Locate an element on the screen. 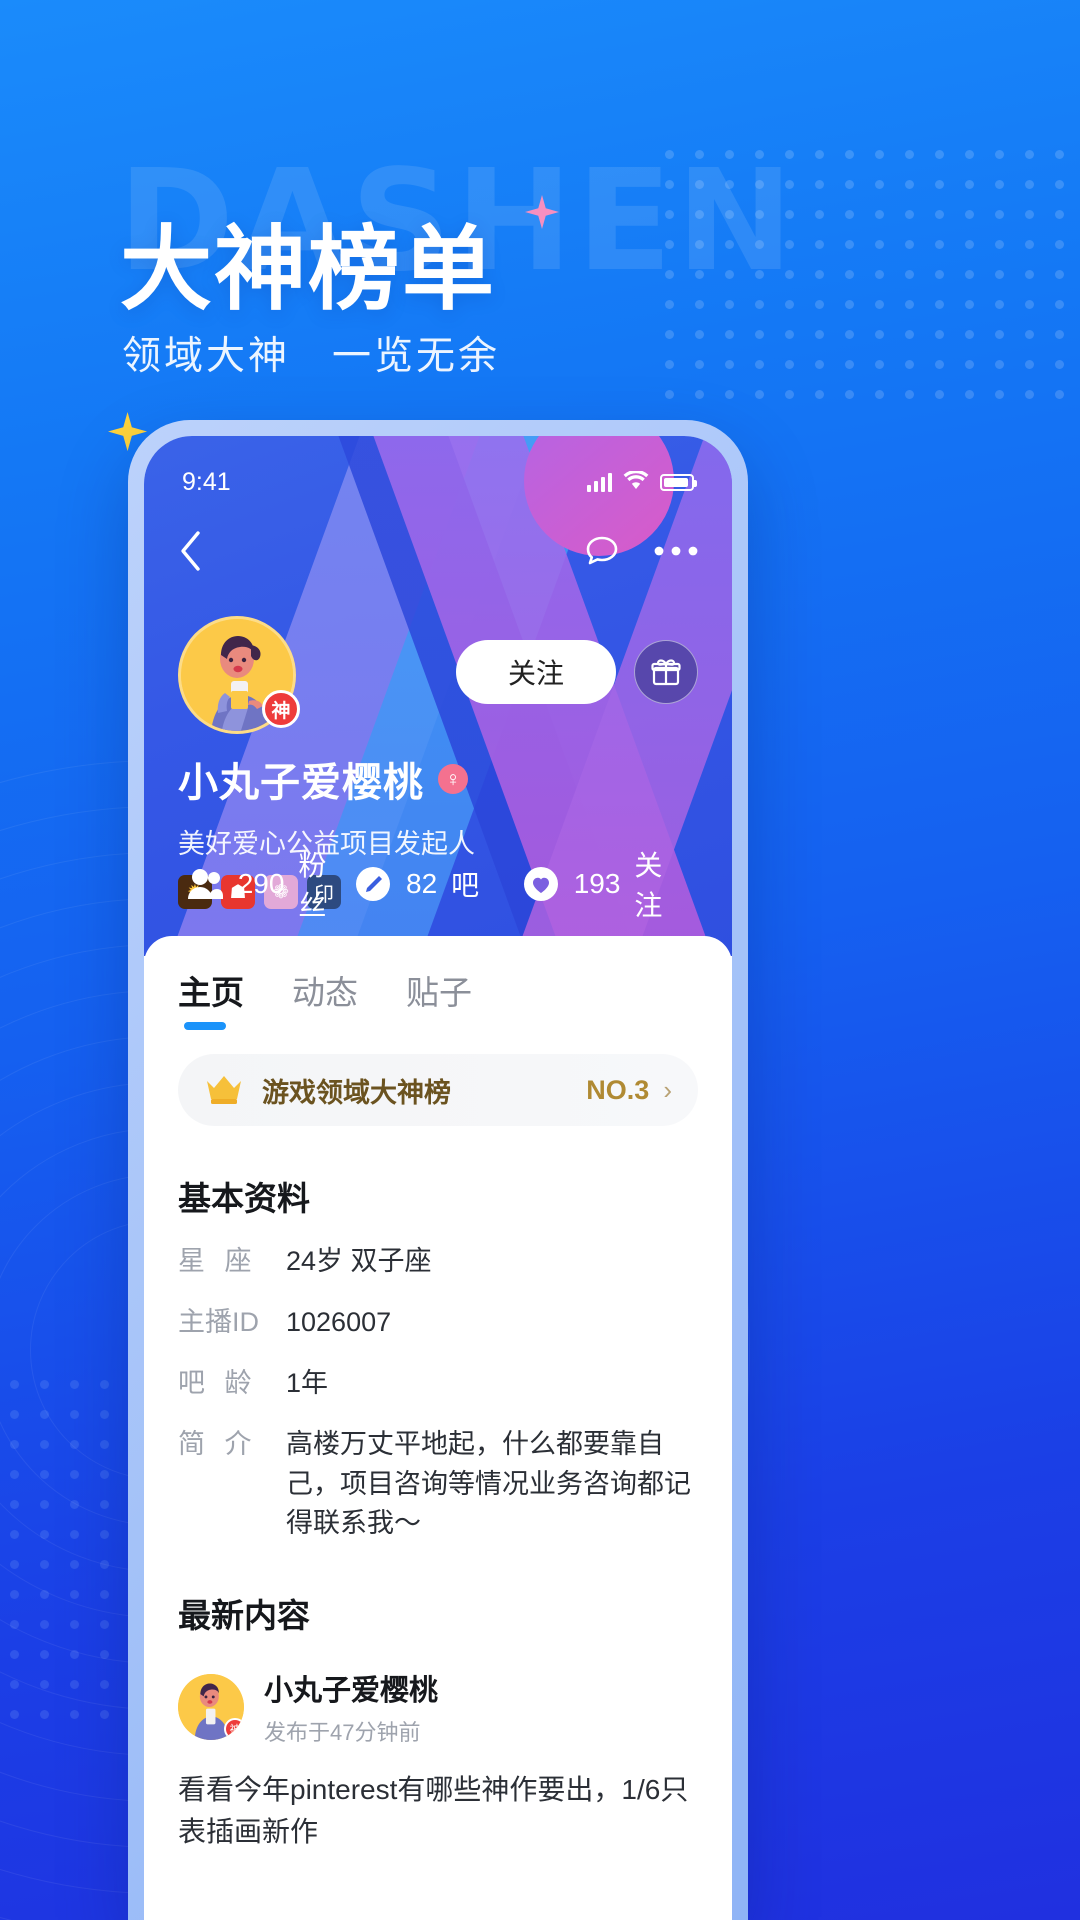 The image size is (1080, 1920). pencil-icon is located at coordinates (373, 884).